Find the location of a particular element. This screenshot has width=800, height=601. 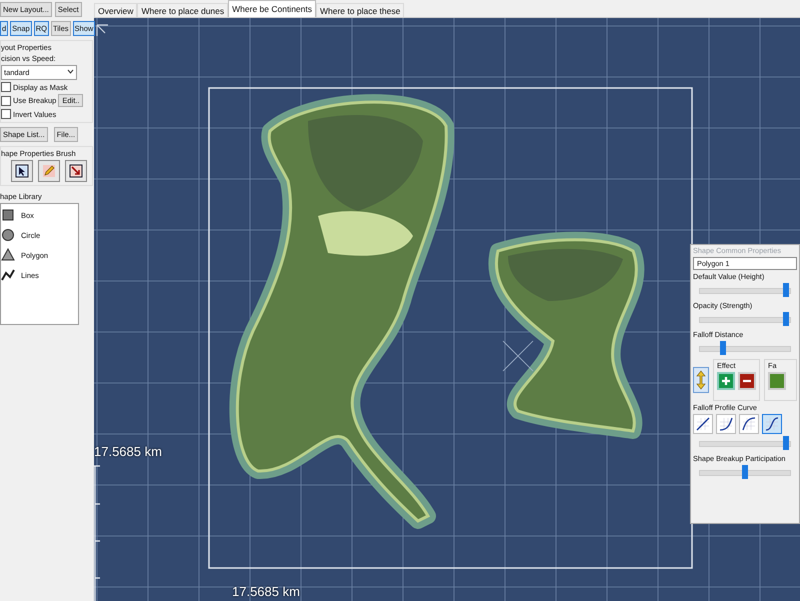

tab: Overview is located at coordinates (116, 10).